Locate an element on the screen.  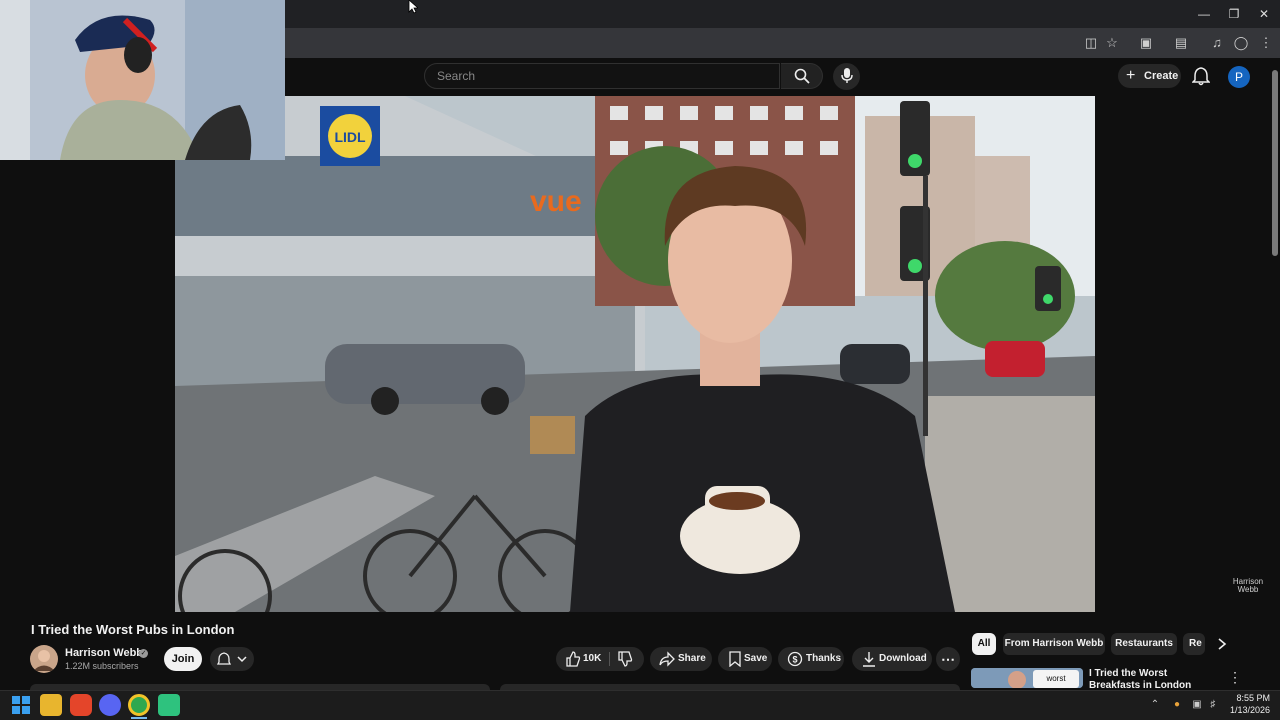
microphone-icon is located at coordinates (847, 75).